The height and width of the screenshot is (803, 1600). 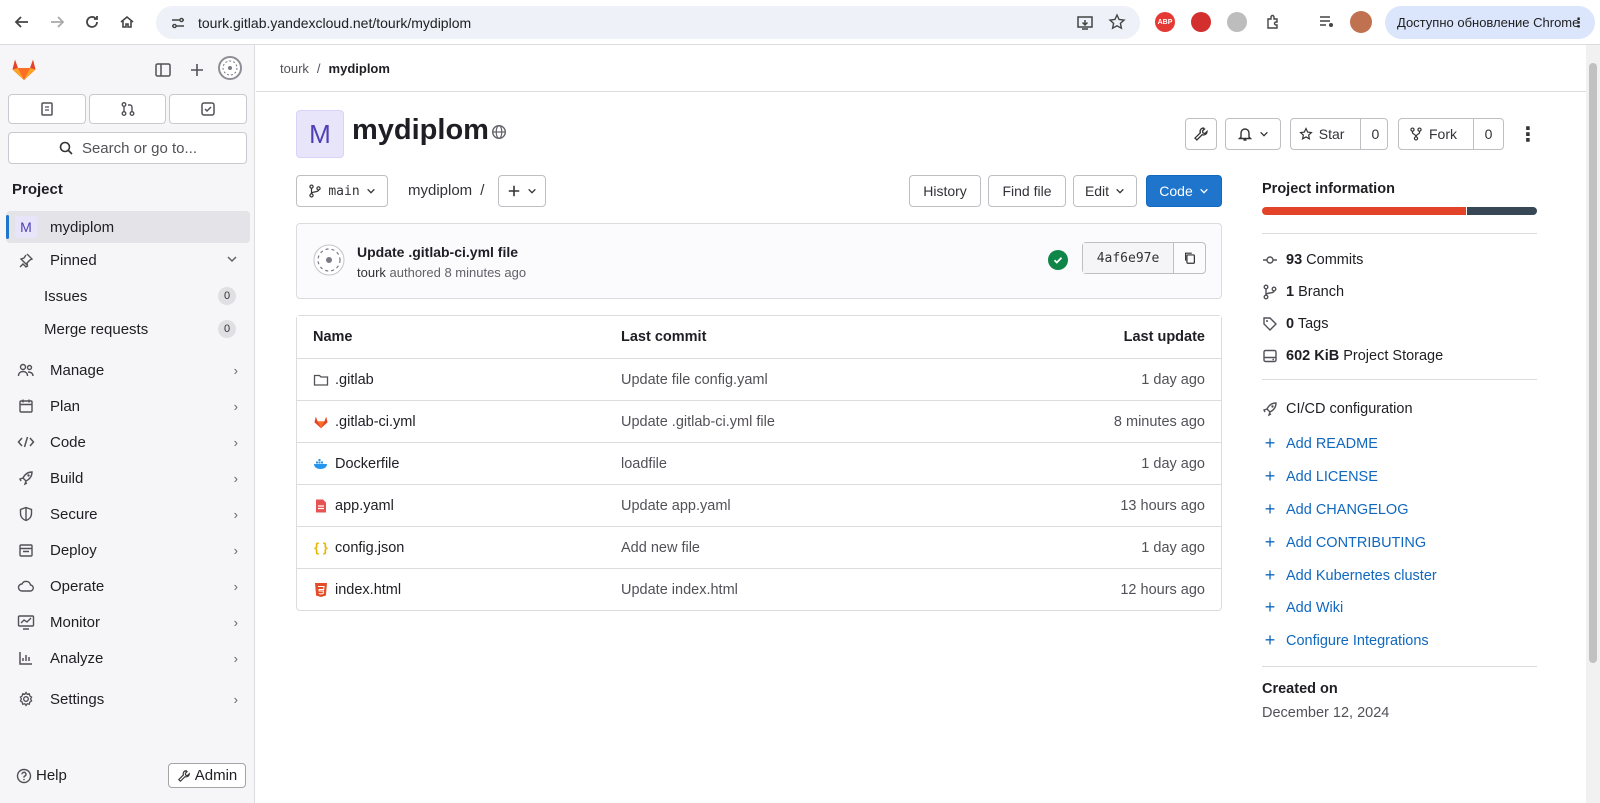 What do you see at coordinates (329, 260) in the screenshot?
I see `commit-author-avatar` at bounding box center [329, 260].